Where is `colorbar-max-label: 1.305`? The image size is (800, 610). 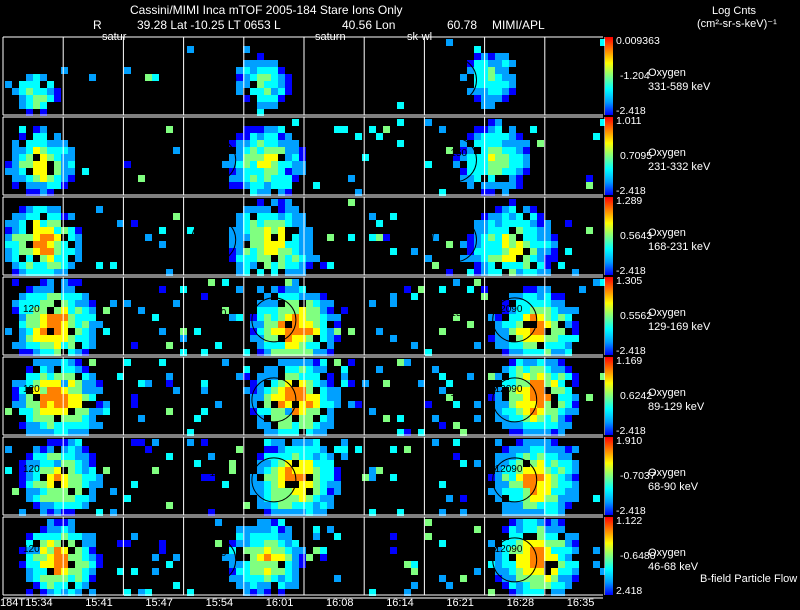
colorbar-max-label: 1.305 is located at coordinates (629, 281).